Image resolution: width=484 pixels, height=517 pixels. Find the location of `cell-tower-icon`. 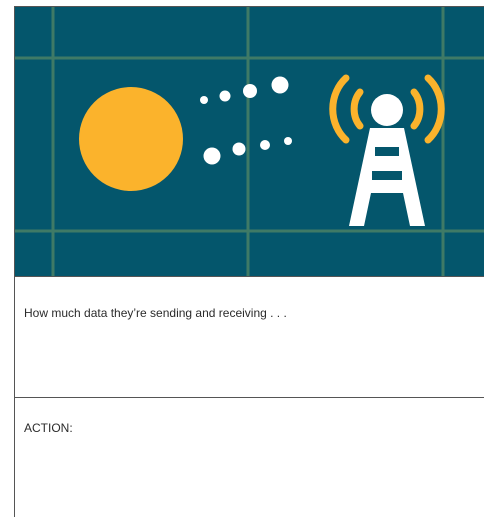

cell-tower-icon is located at coordinates (387, 160).